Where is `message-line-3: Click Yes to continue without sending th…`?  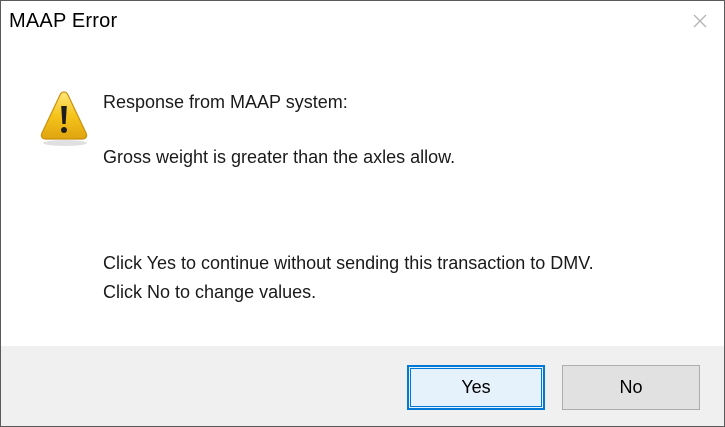
message-line-3: Click Yes to continue without sending th… is located at coordinates (348, 263).